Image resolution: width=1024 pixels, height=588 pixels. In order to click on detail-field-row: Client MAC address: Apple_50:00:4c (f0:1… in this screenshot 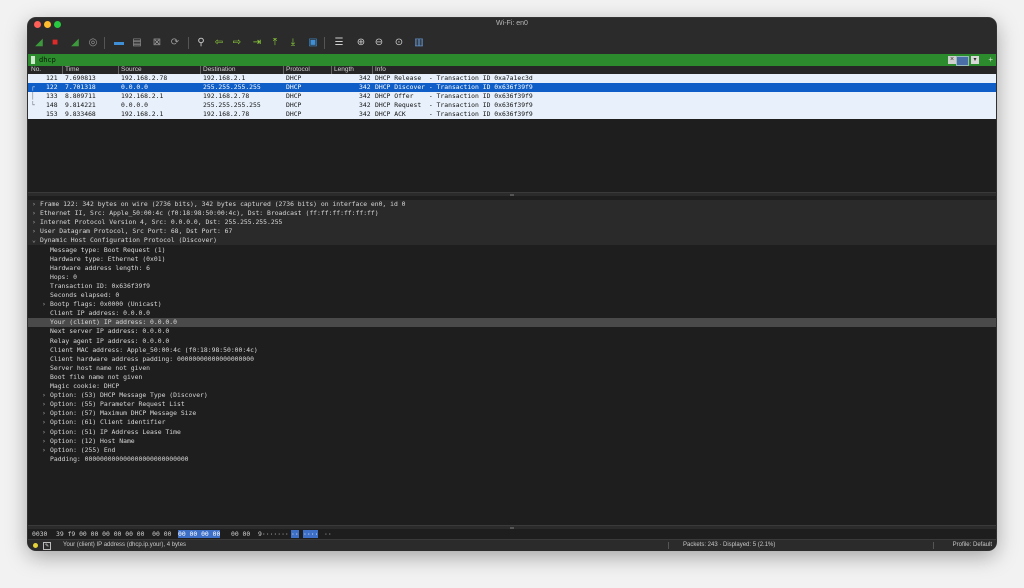, I will do `click(512, 350)`.